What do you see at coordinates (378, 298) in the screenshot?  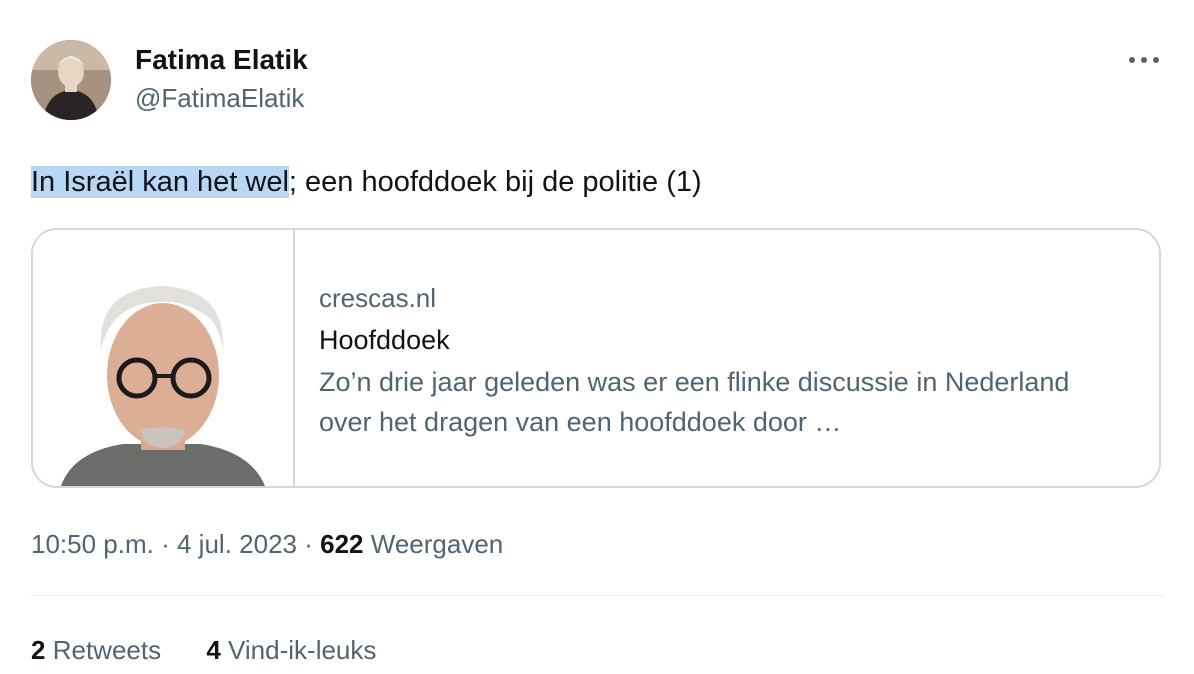 I see `link-card-domain: crescas.nl` at bounding box center [378, 298].